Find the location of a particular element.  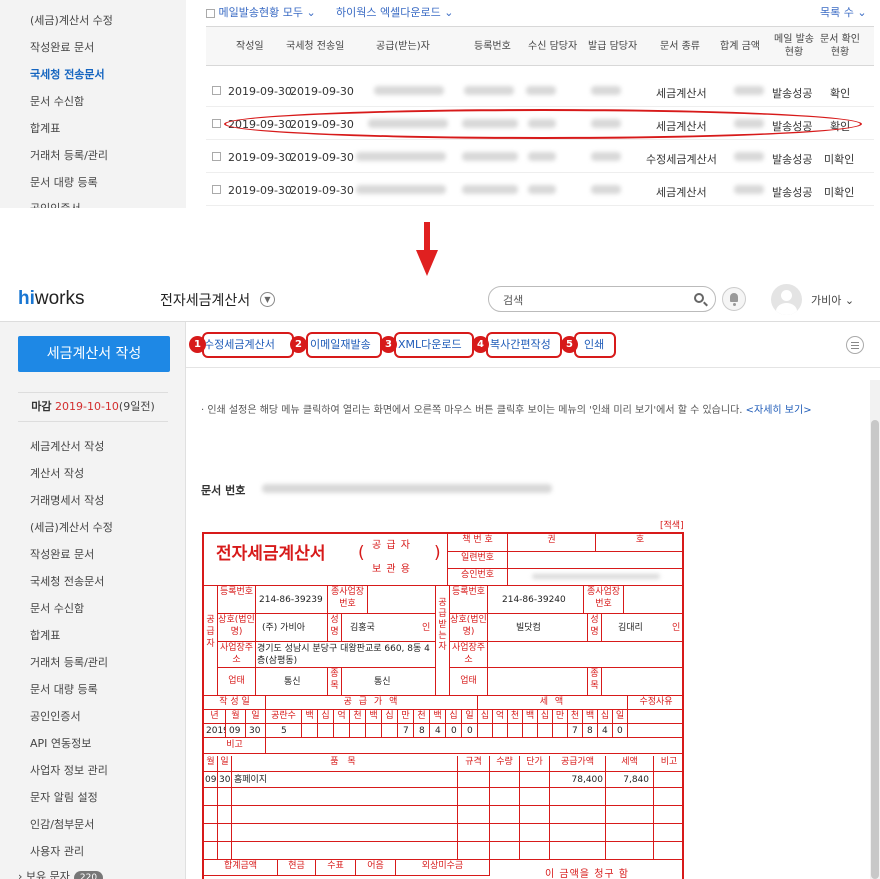

menu-icon is located at coordinates (855, 345).